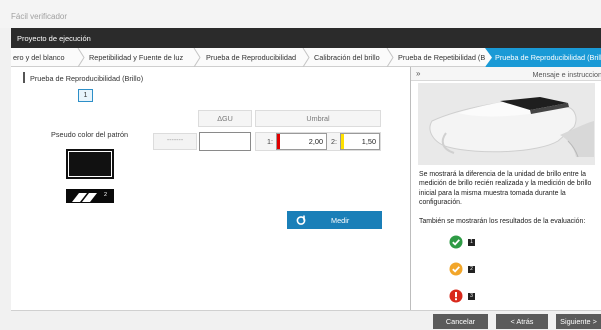 Image resolution: width=601 pixels, height=330 pixels. What do you see at coordinates (225, 141) in the screenshot?
I see `dgu-value-field` at bounding box center [225, 141].